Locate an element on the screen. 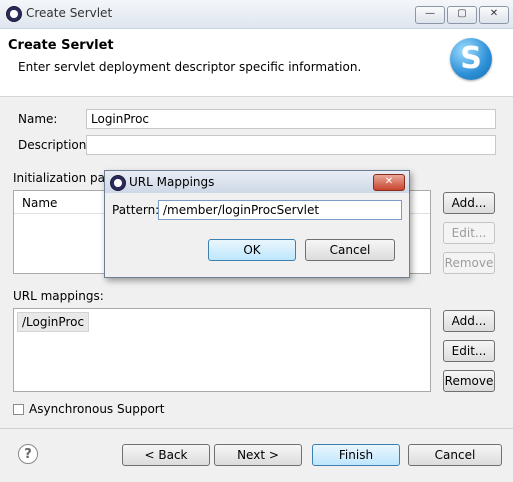 The image size is (513, 482). url-mappings-list: /LoginProc is located at coordinates (222, 350).